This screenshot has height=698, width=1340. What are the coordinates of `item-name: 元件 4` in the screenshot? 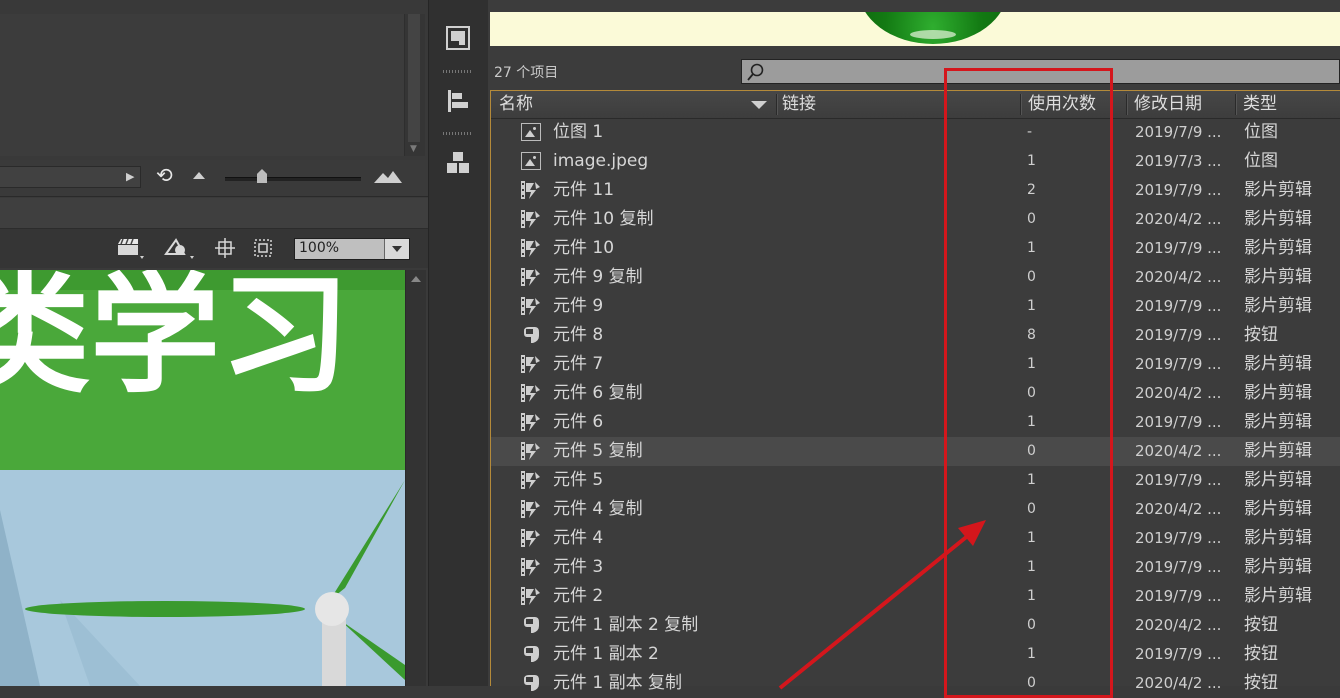 It's located at (578, 538).